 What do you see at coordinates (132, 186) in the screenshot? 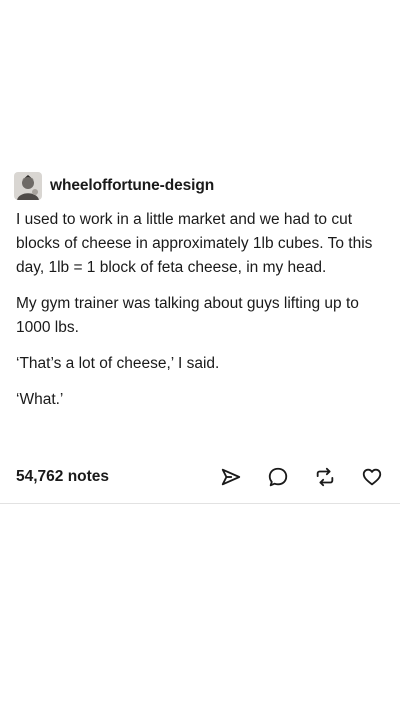
I see `username-link: wheeloffortune-design` at bounding box center [132, 186].